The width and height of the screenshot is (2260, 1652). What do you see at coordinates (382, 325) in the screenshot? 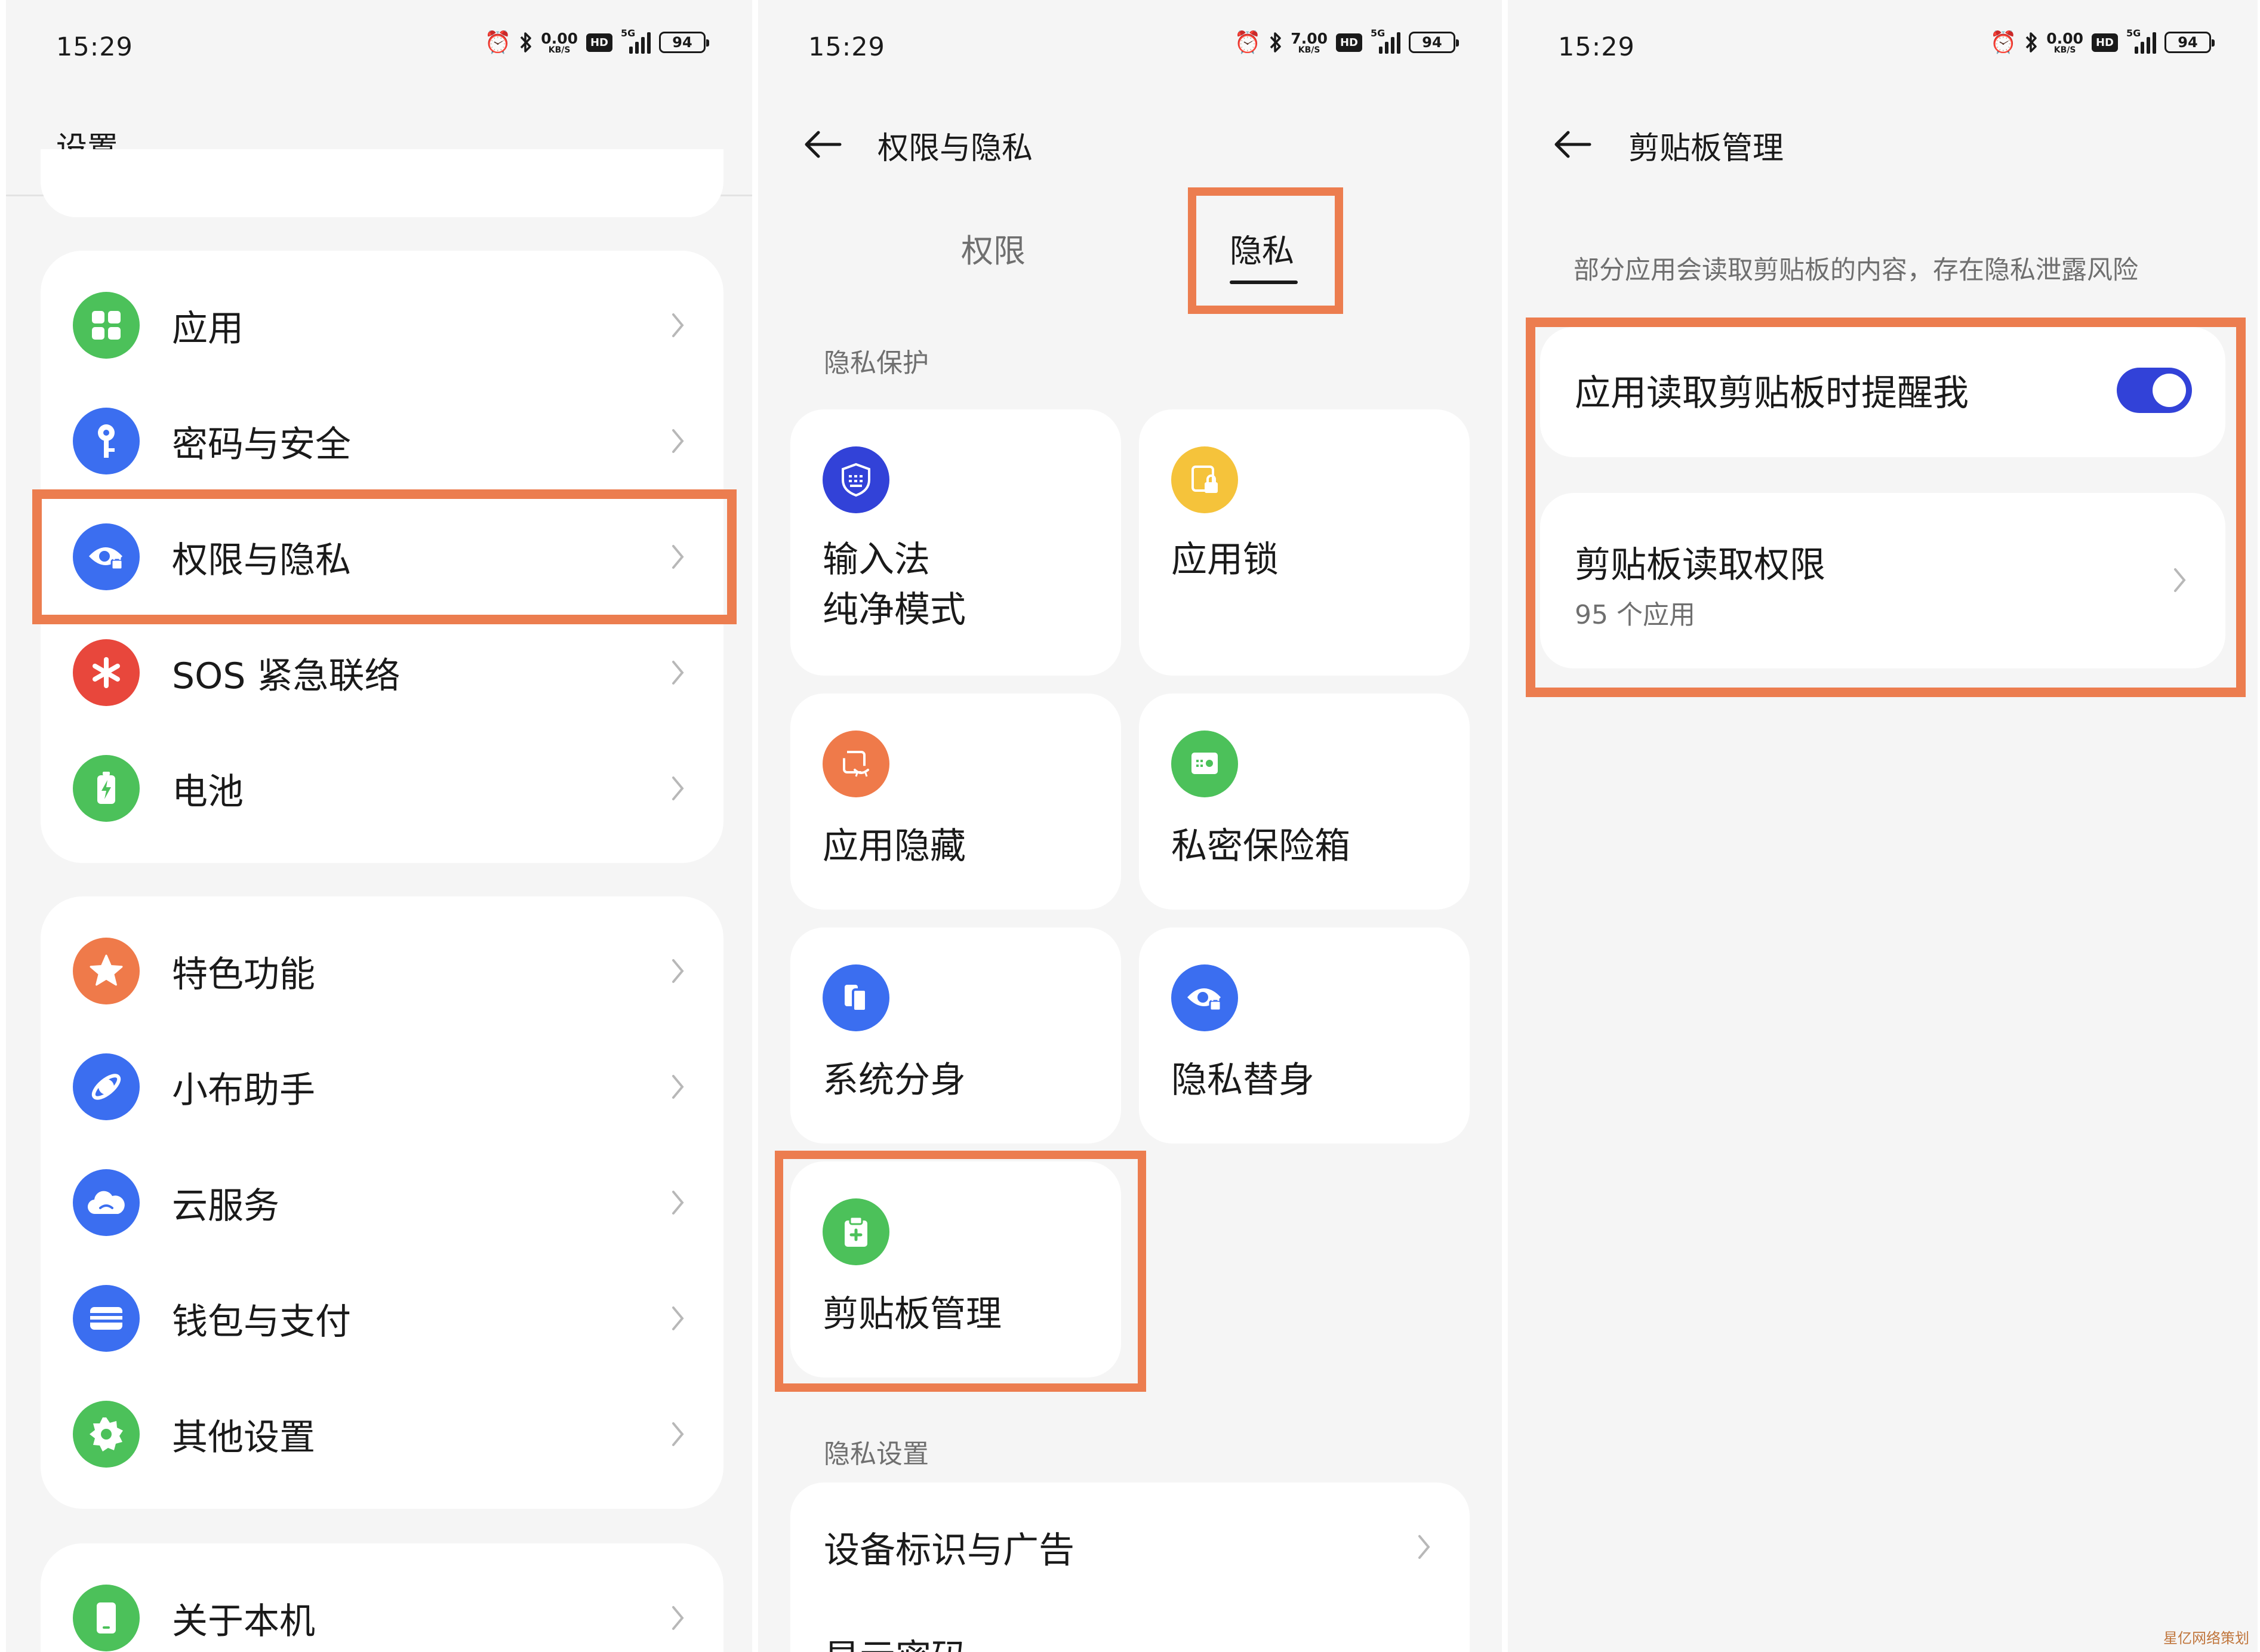
I see `settings-item-apps: 应用` at bounding box center [382, 325].